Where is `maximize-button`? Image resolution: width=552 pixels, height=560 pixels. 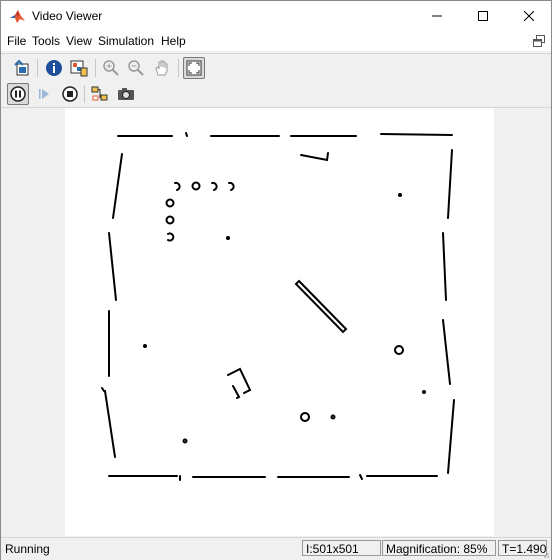 maximize-button is located at coordinates (483, 16).